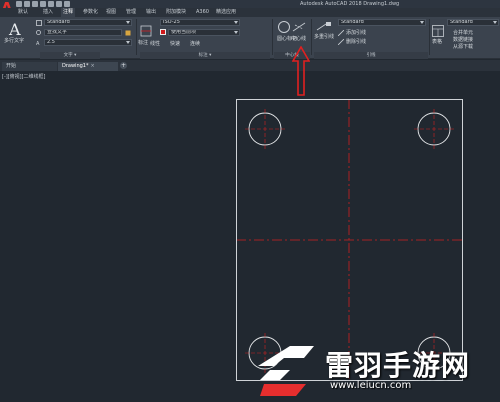  Describe the element at coordinates (371, 385) in the screenshot. I see `watermark-url: www.leiucn.com` at that location.